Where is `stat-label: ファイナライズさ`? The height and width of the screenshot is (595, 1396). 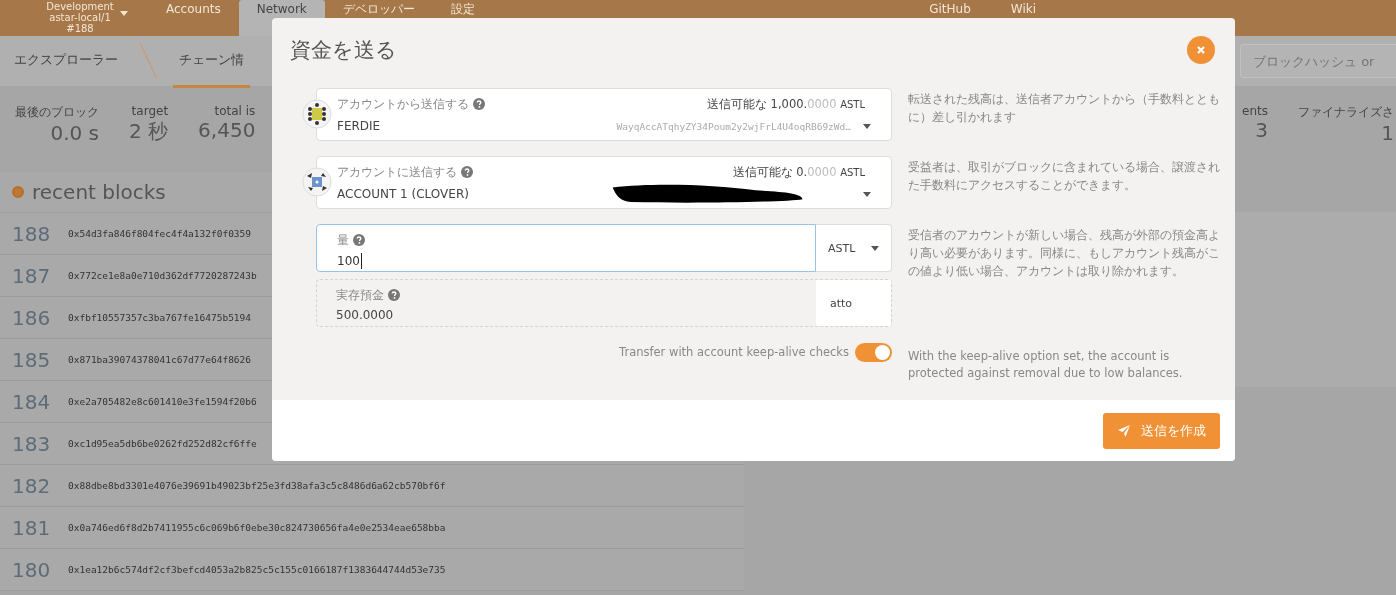 stat-label: ファイナライズさ is located at coordinates (1346, 112).